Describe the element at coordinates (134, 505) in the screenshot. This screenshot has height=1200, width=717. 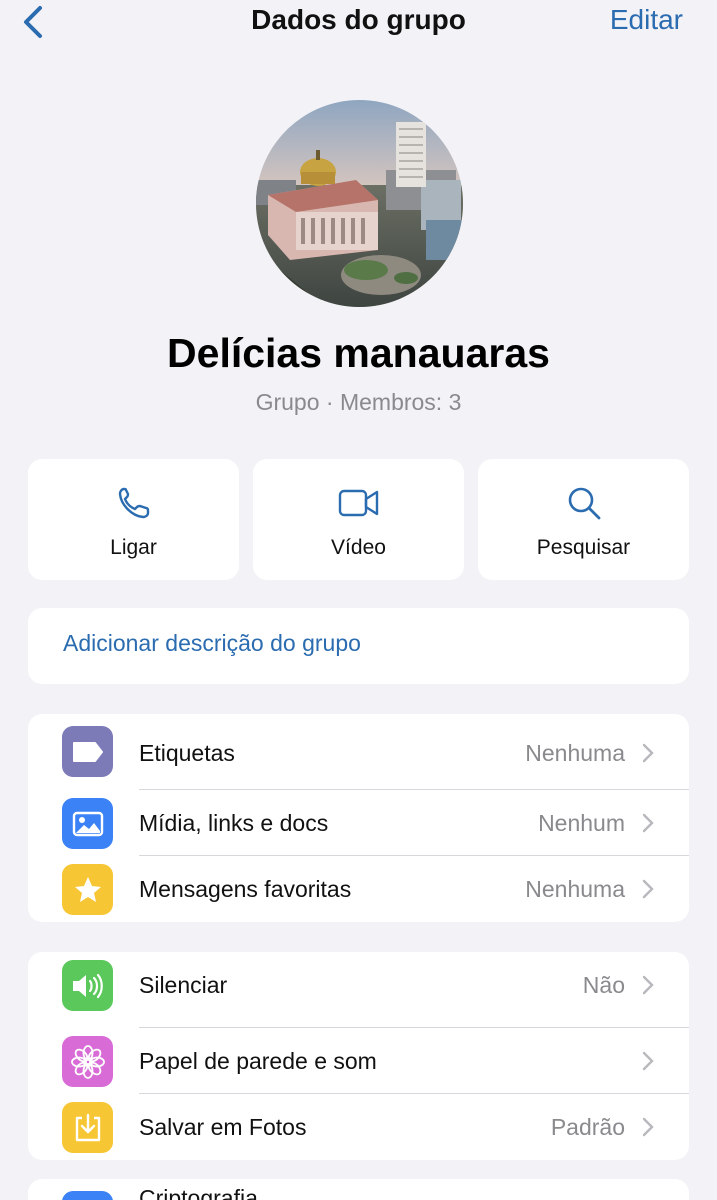
I see `phone-icon` at that location.